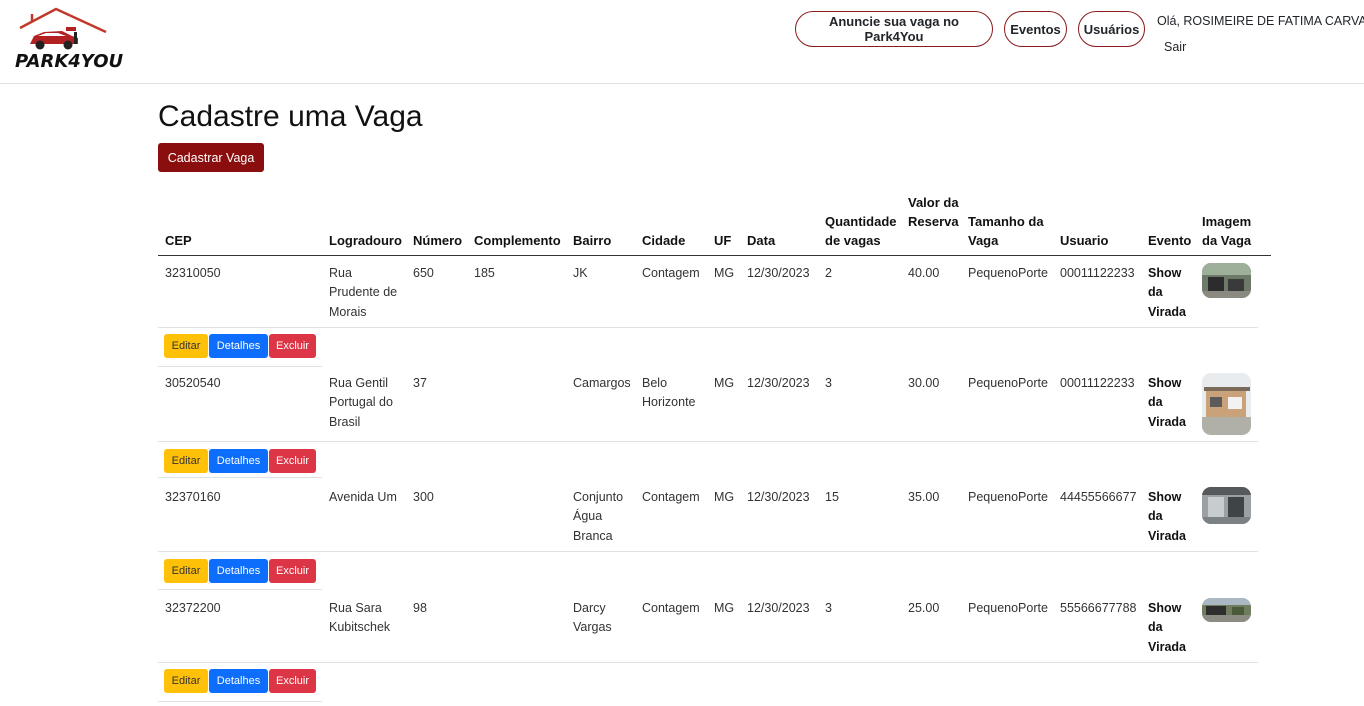 The image size is (1364, 706). I want to click on page-title: Cadastre uma Vaga, so click(290, 116).